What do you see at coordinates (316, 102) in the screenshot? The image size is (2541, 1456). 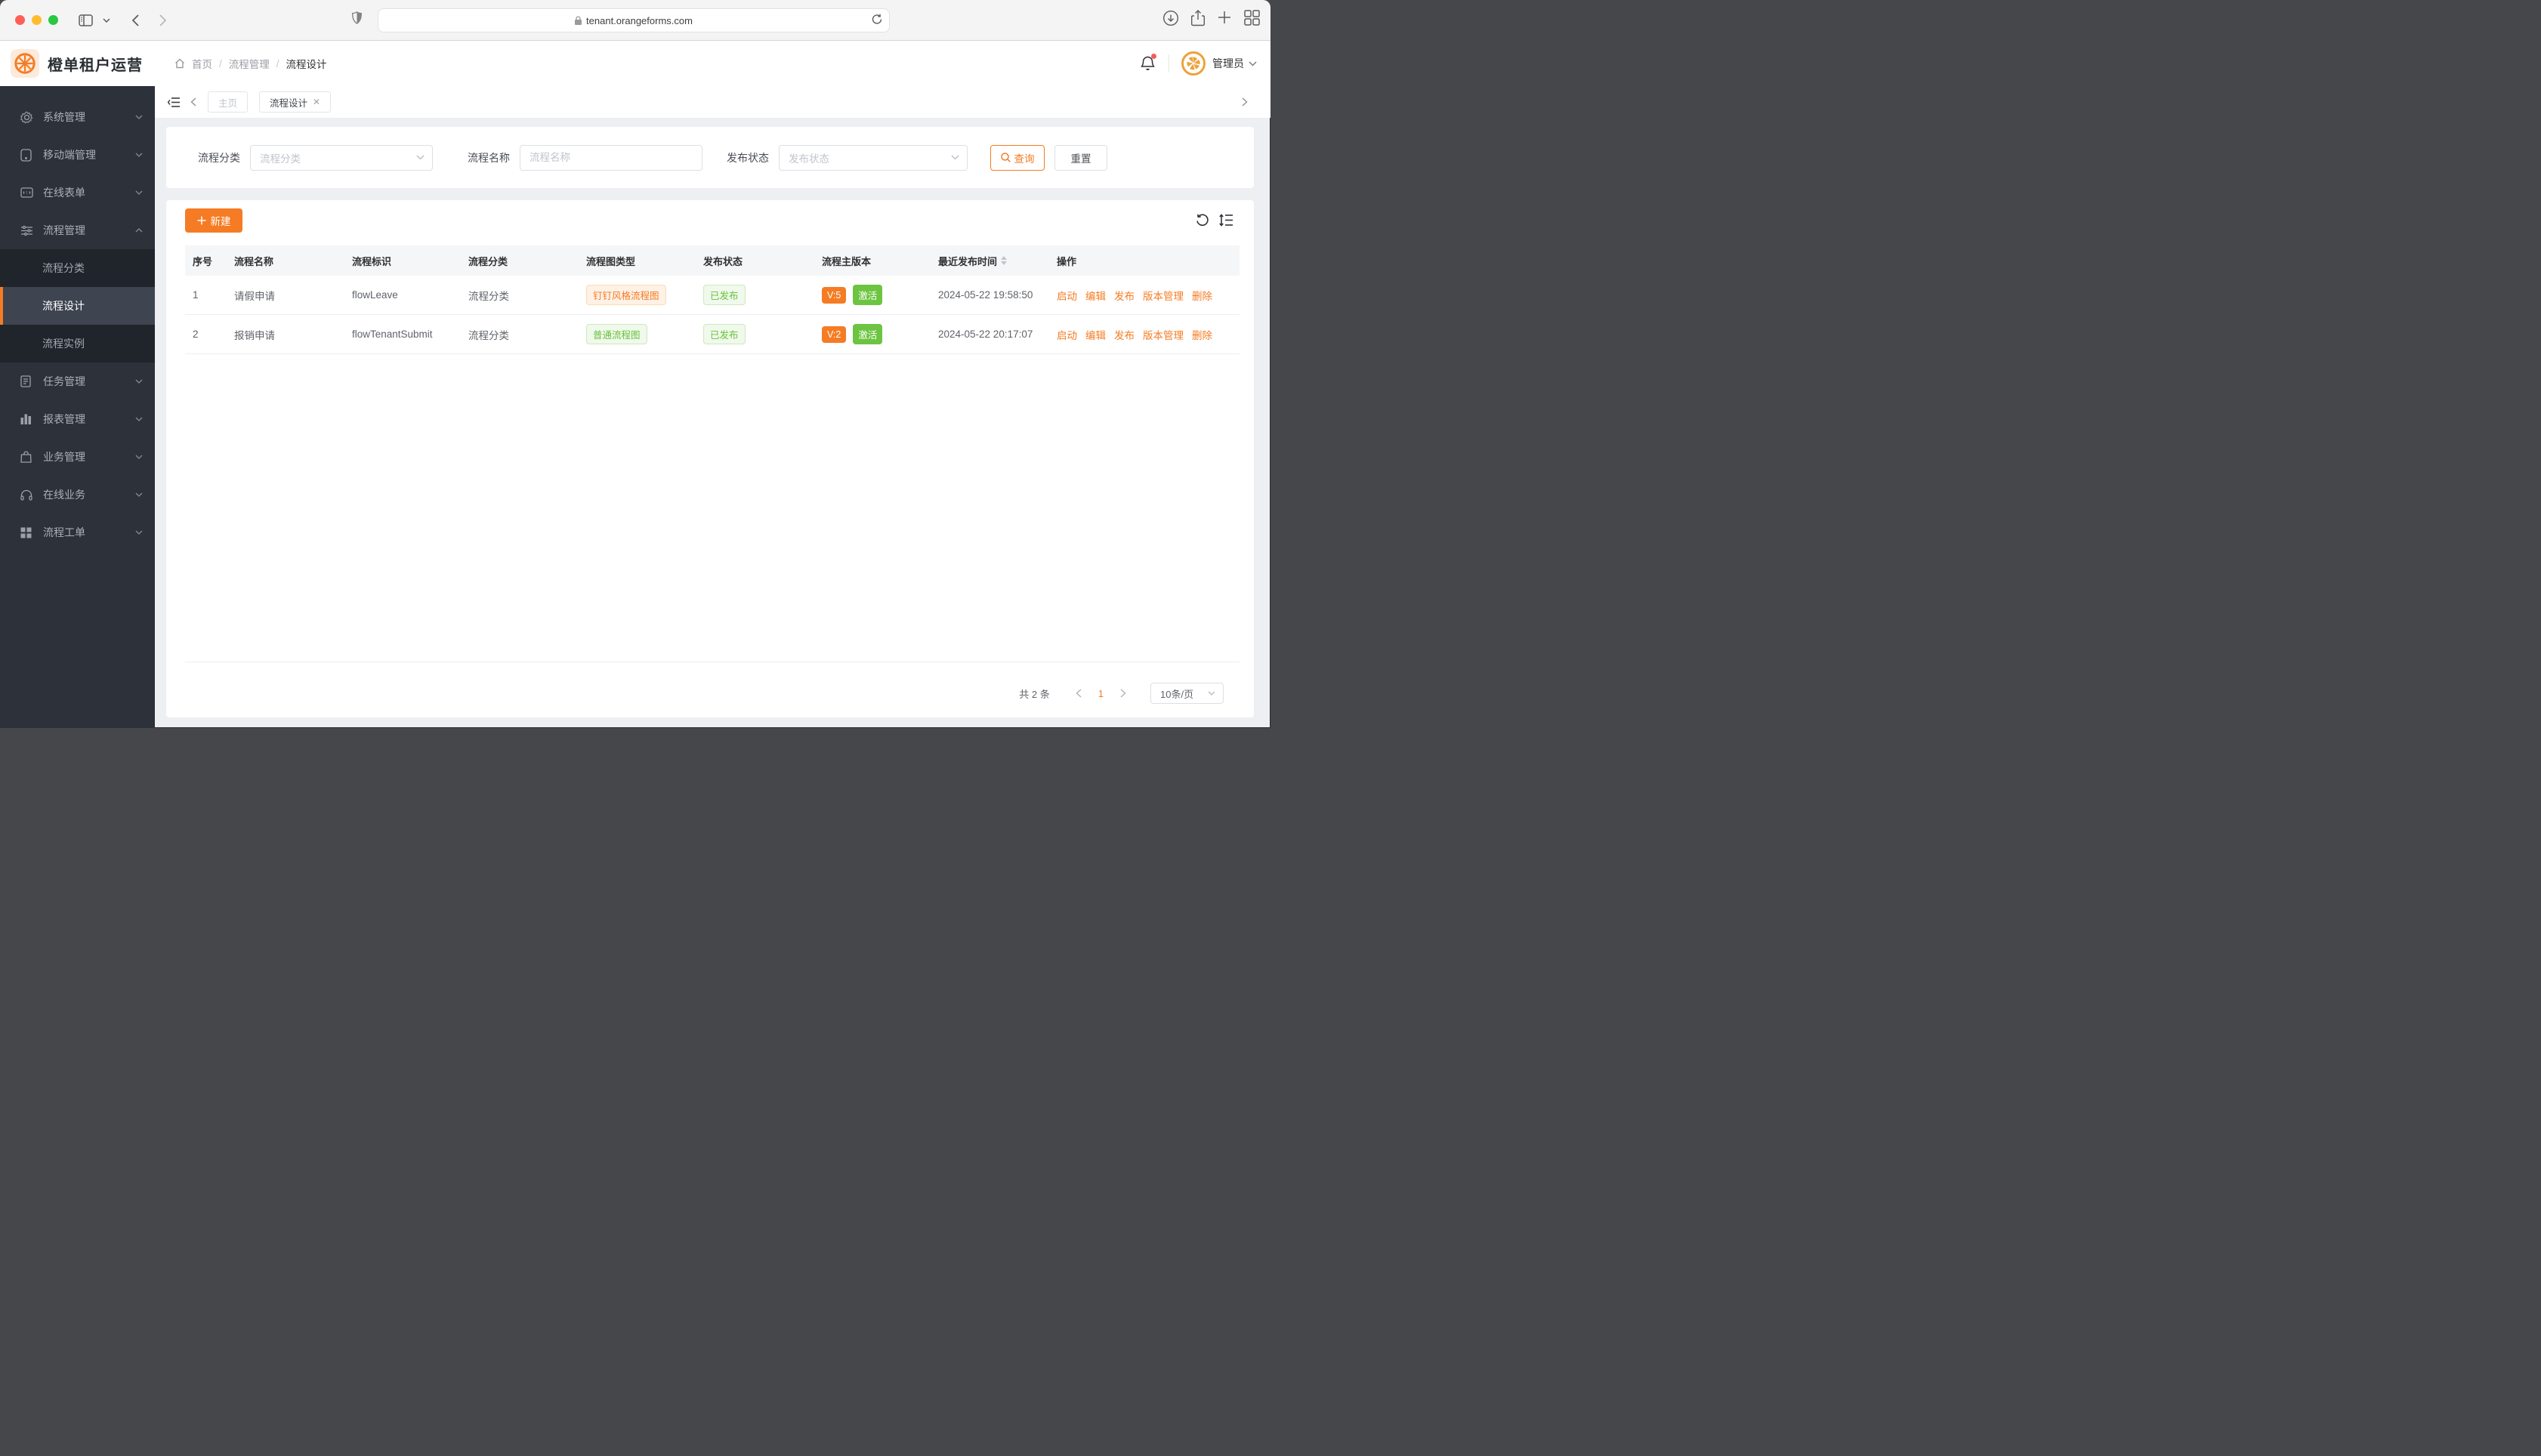 I see `close-tab-icon: ✕` at bounding box center [316, 102].